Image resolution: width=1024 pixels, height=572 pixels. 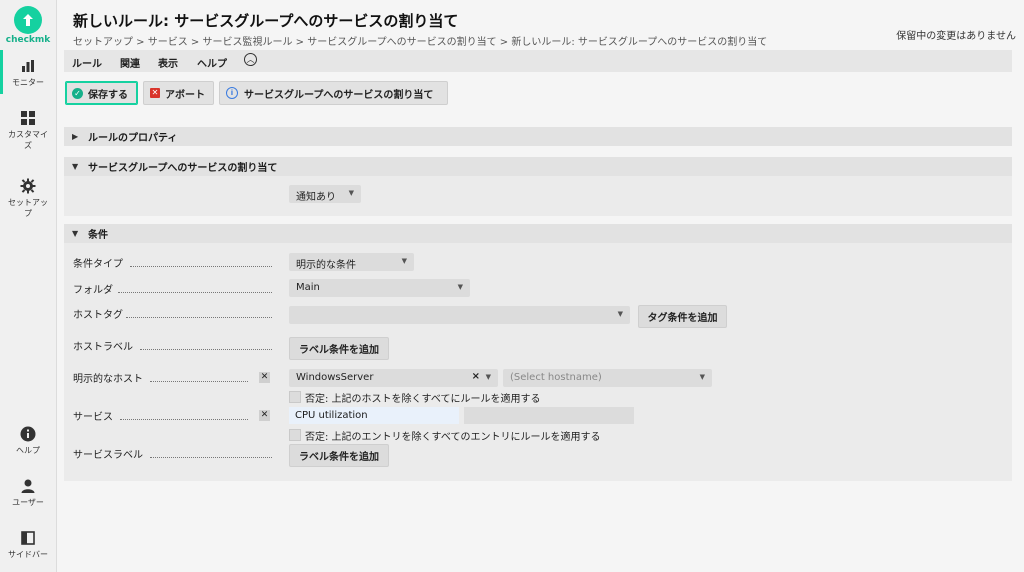 What do you see at coordinates (28, 40) in the screenshot?
I see `logo-text: checkmk` at bounding box center [28, 40].